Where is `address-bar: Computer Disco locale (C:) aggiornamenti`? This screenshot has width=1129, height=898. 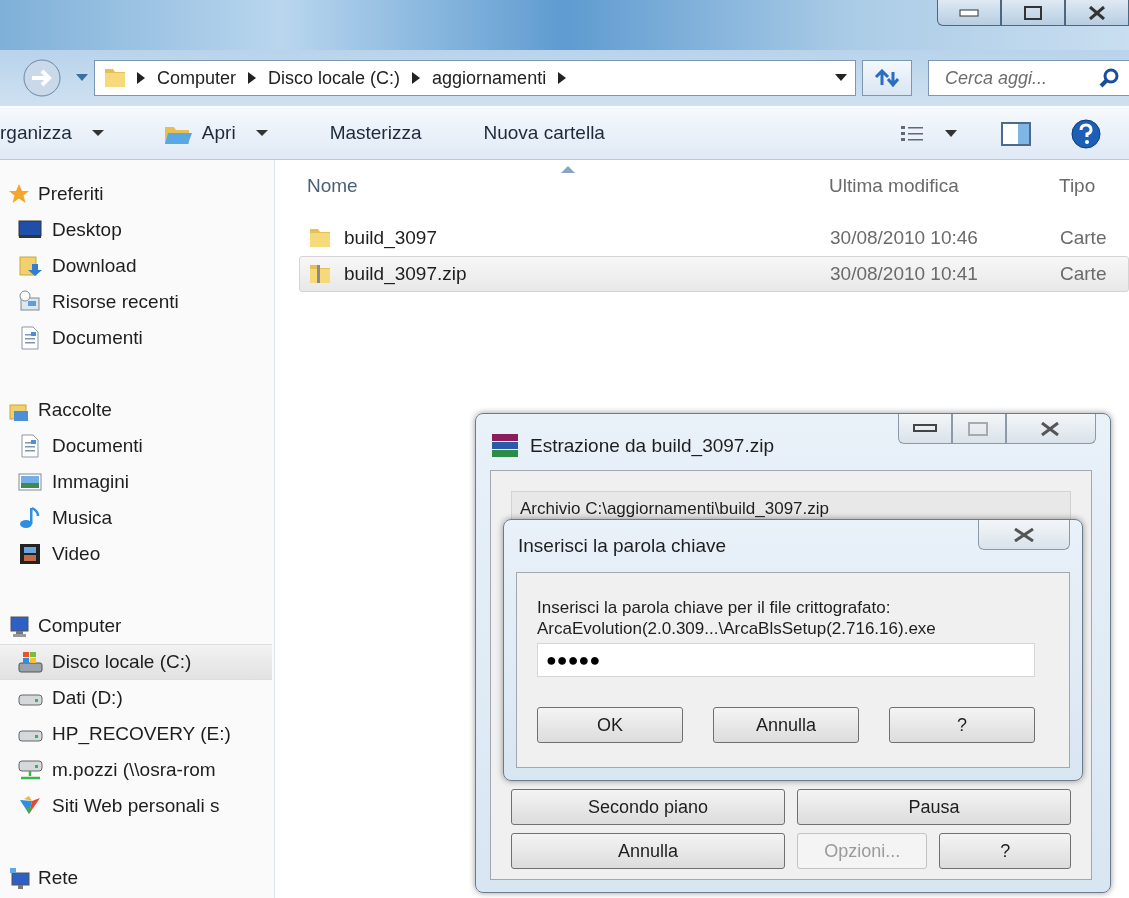
address-bar: Computer Disco locale (C:) aggiornamenti is located at coordinates (475, 78).